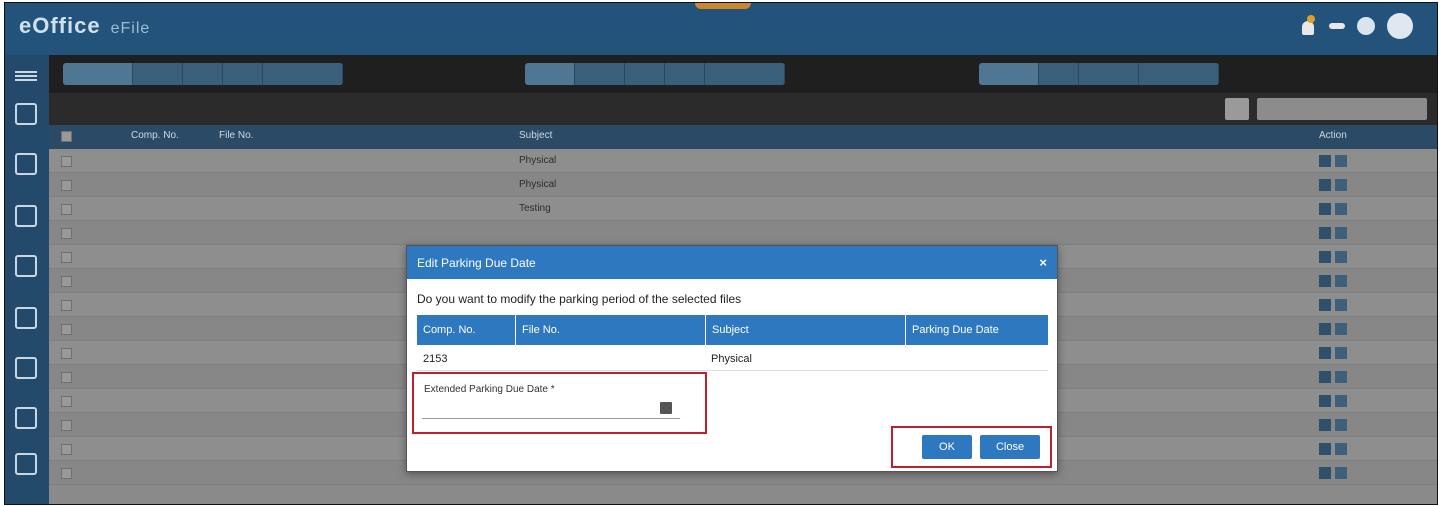 This screenshot has height=506, width=1442. What do you see at coordinates (551, 409) in the screenshot?
I see `extended-date-input` at bounding box center [551, 409].